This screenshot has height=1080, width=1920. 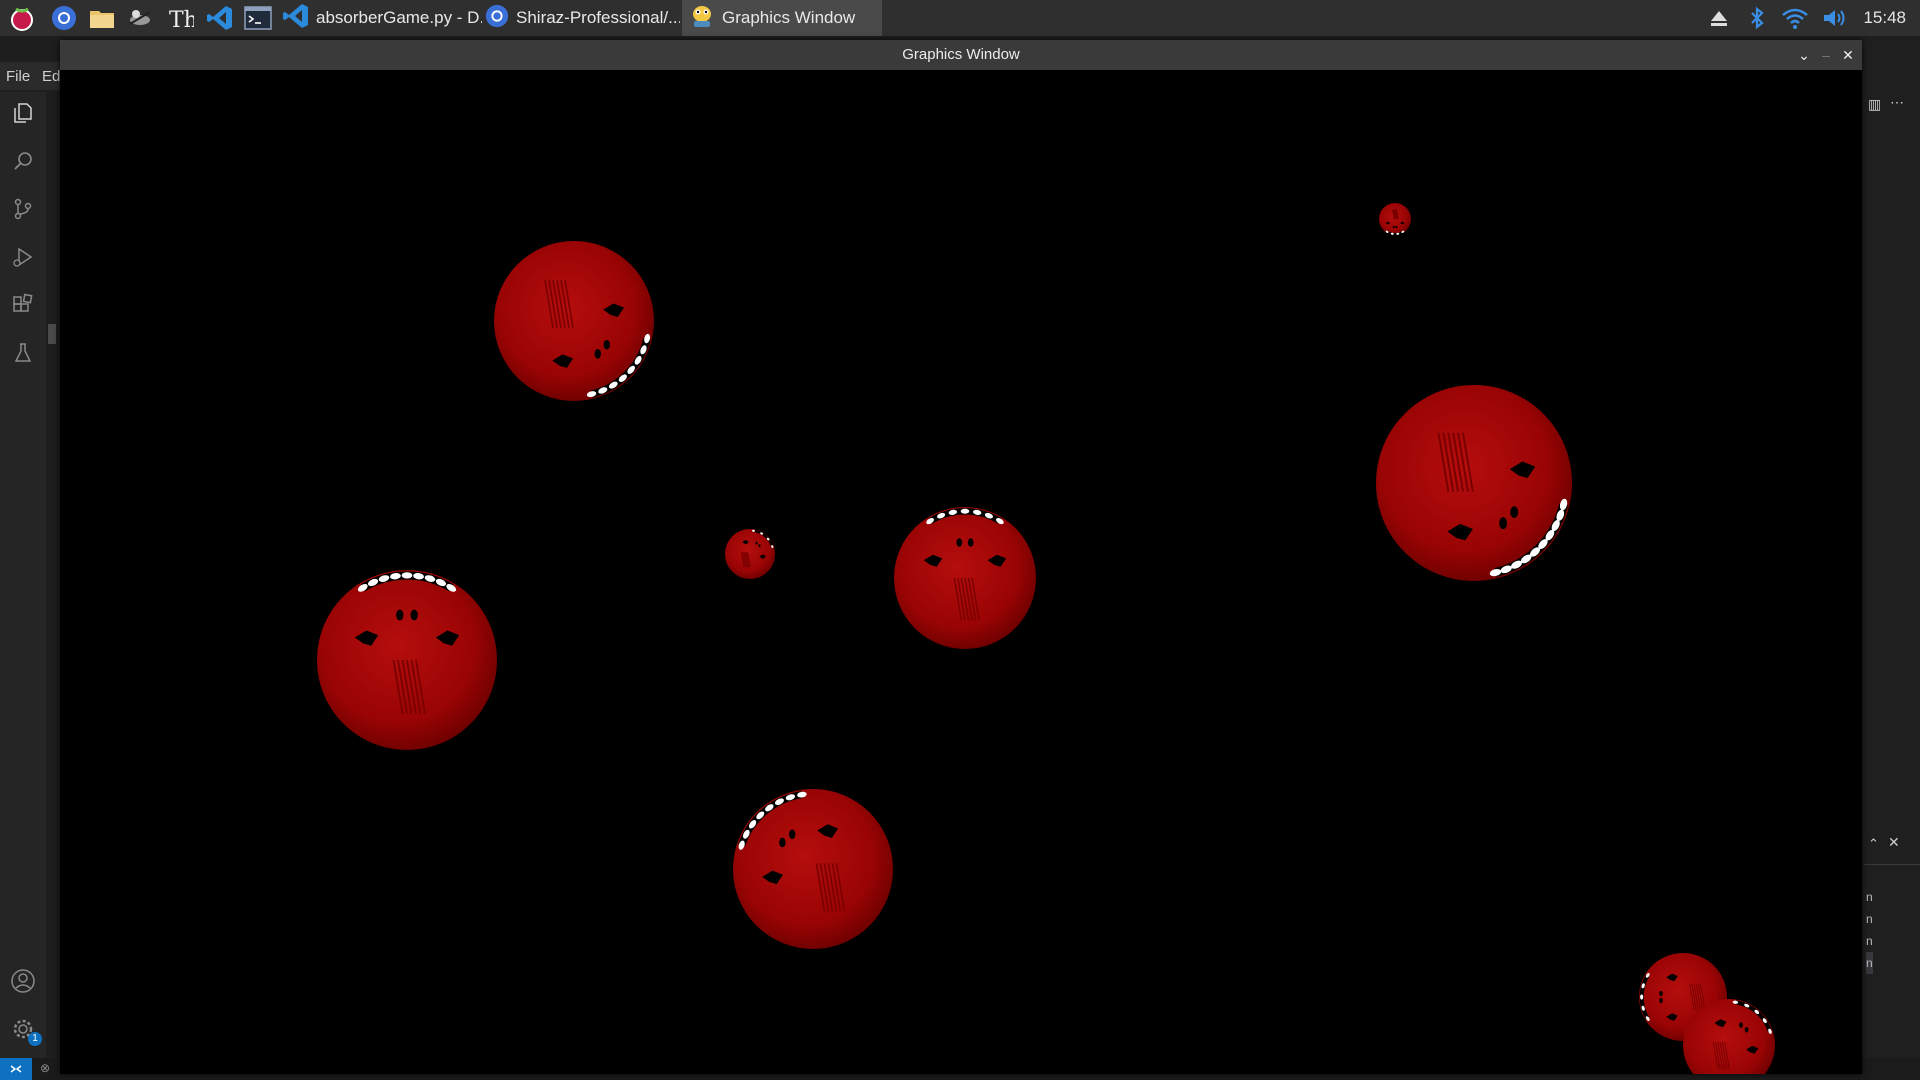 What do you see at coordinates (1848, 55) in the screenshot?
I see `close-icon: ✕` at bounding box center [1848, 55].